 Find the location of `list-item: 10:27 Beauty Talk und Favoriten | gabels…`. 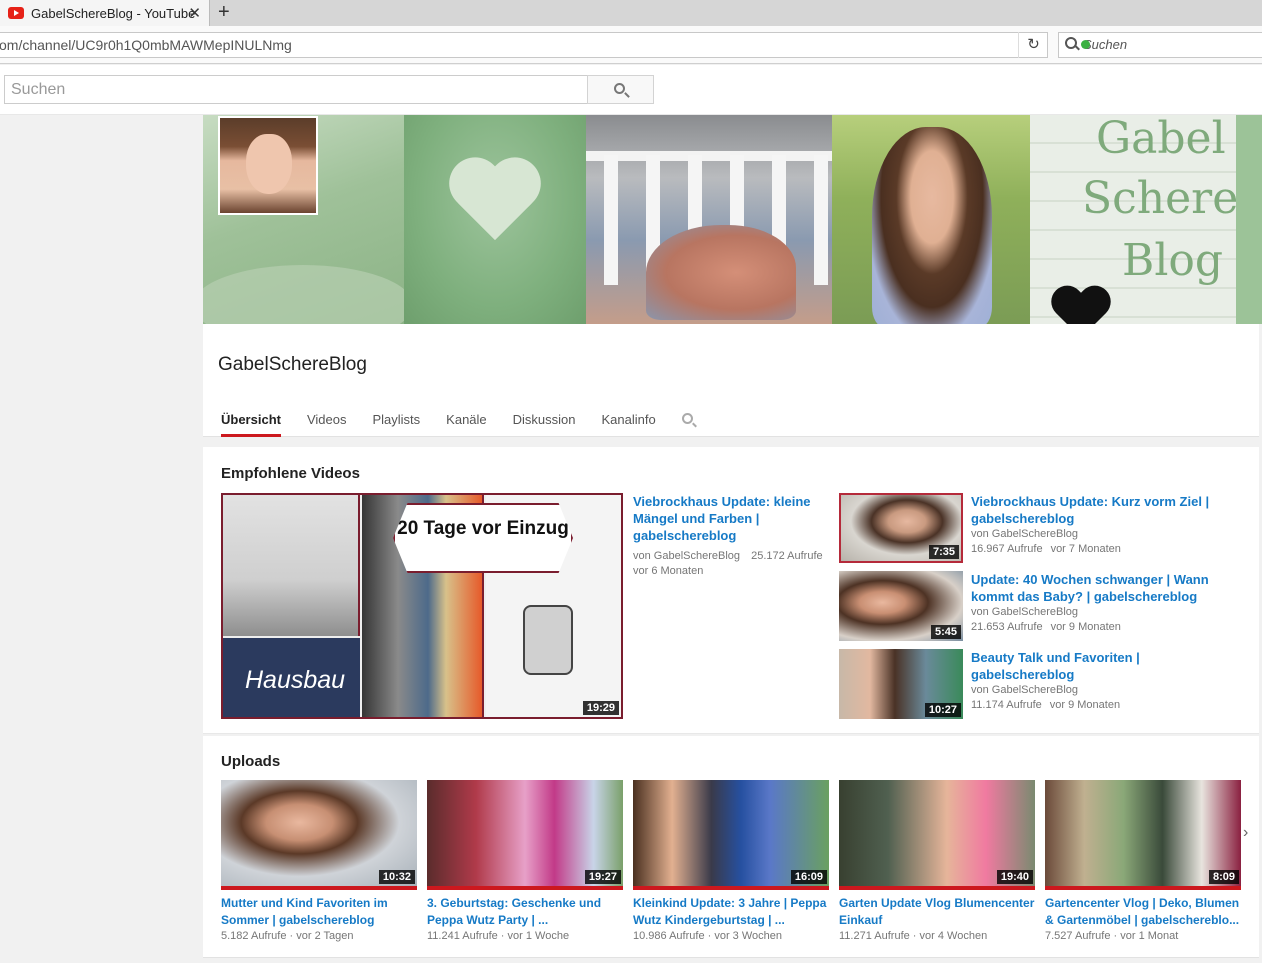

list-item: 10:27 Beauty Talk und Favoriten | gabels… is located at coordinates (1044, 684).